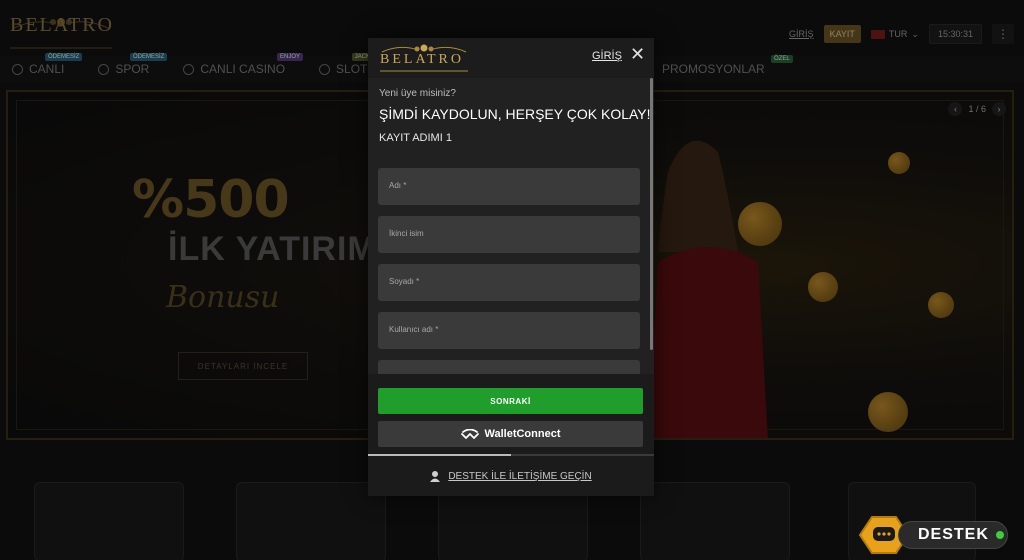 The width and height of the screenshot is (1024, 560). I want to click on support-link: DESTEK İLE İLETİŞİME GEÇİN, so click(520, 476).